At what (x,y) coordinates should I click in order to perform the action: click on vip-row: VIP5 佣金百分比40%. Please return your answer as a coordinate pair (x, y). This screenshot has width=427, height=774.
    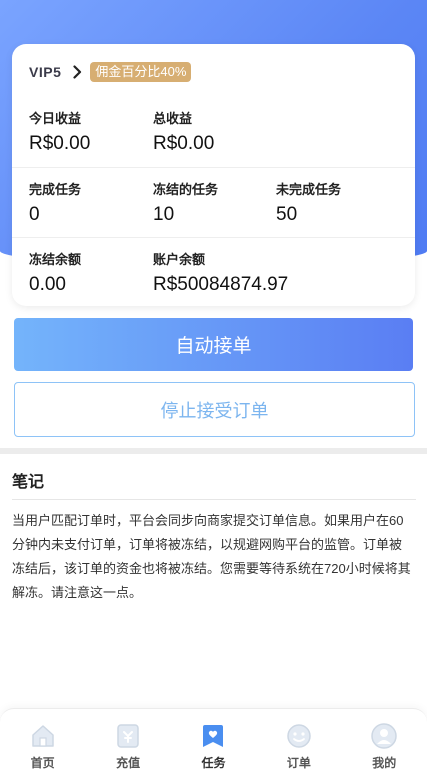
    Looking at the image, I should click on (110, 72).